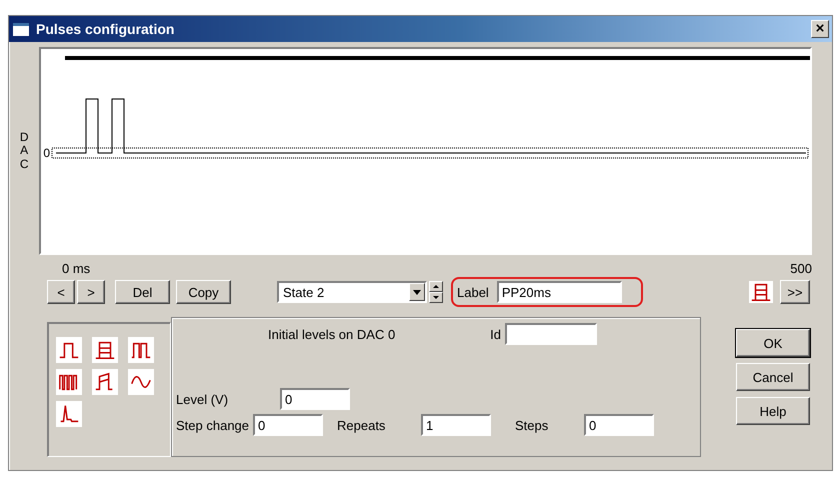 The height and width of the screenshot is (480, 835). What do you see at coordinates (61, 292) in the screenshot?
I see `previous-button: <` at bounding box center [61, 292].